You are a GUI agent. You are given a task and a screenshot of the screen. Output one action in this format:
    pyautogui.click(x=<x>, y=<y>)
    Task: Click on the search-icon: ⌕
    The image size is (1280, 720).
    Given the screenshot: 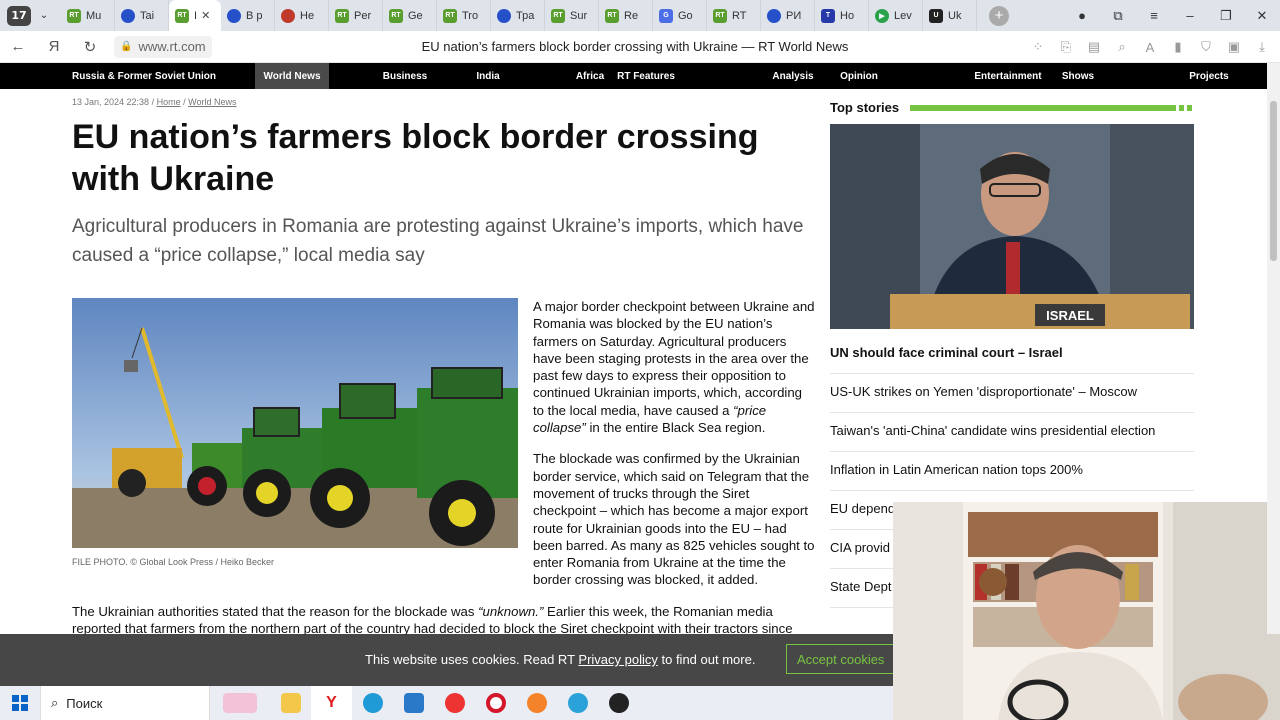 What is the action you would take?
    pyautogui.click(x=1122, y=47)
    